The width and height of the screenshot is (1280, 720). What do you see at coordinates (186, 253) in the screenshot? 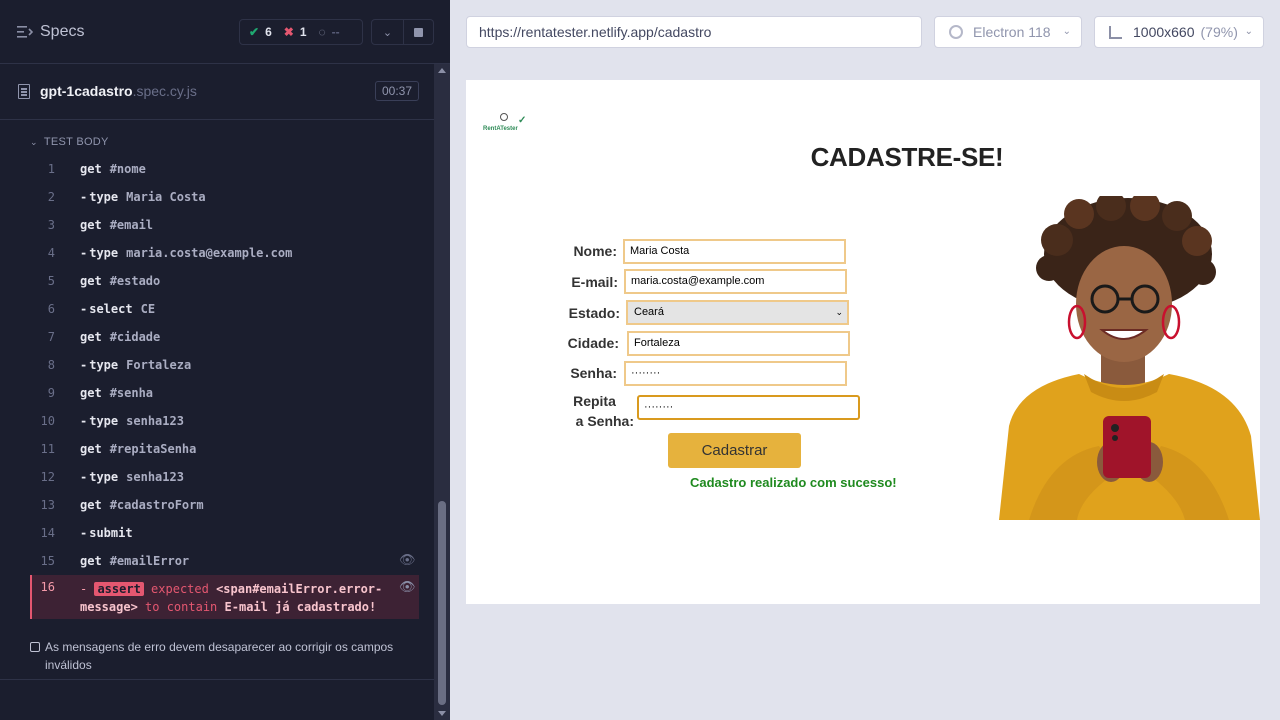
I see `command-name: typemaria.costa@example.com` at bounding box center [186, 253].